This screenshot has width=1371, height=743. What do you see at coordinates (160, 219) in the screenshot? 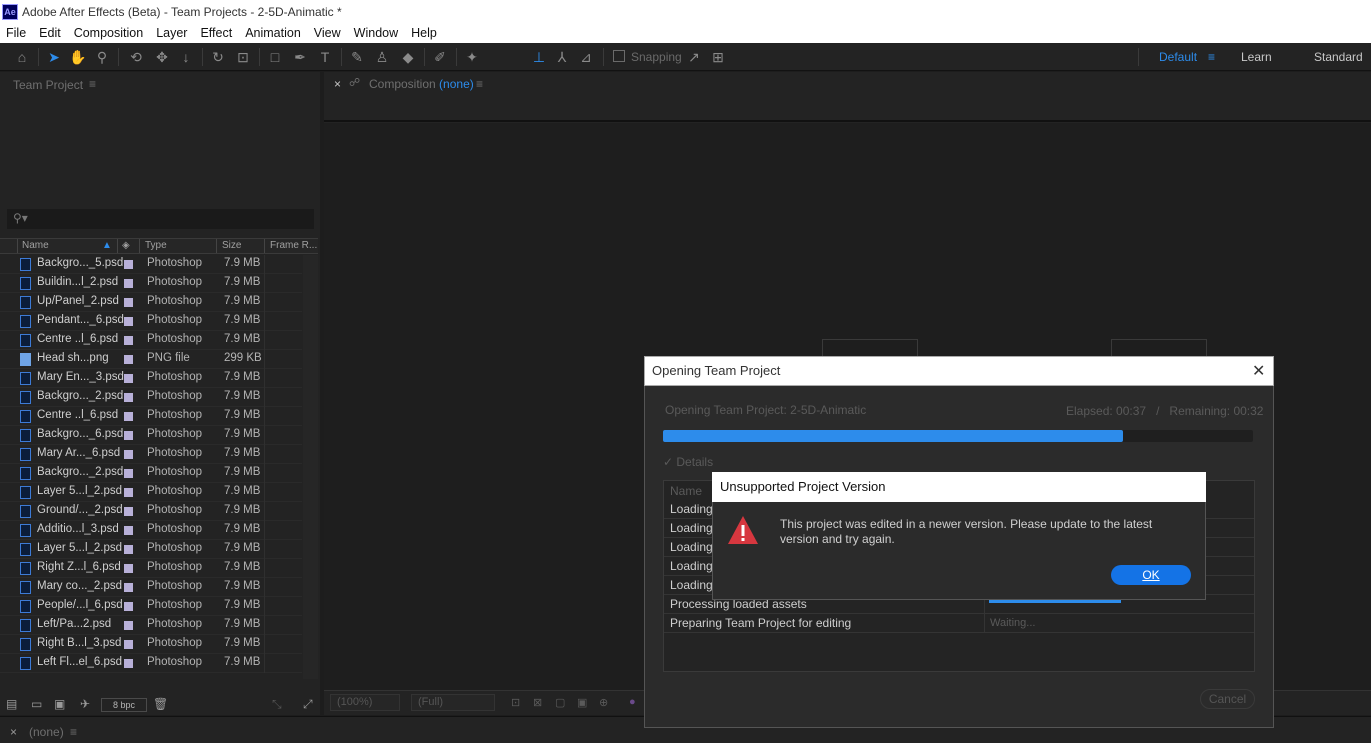
I see `project-search-input` at bounding box center [160, 219].